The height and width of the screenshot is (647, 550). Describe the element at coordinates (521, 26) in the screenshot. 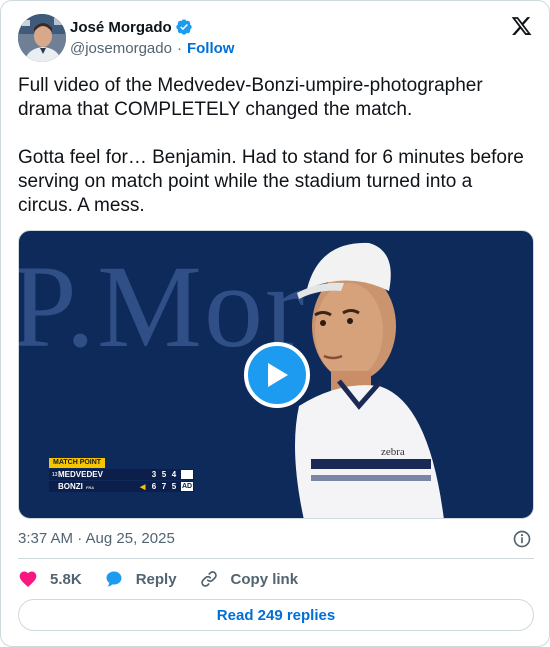

I see `x-logo-icon` at that location.